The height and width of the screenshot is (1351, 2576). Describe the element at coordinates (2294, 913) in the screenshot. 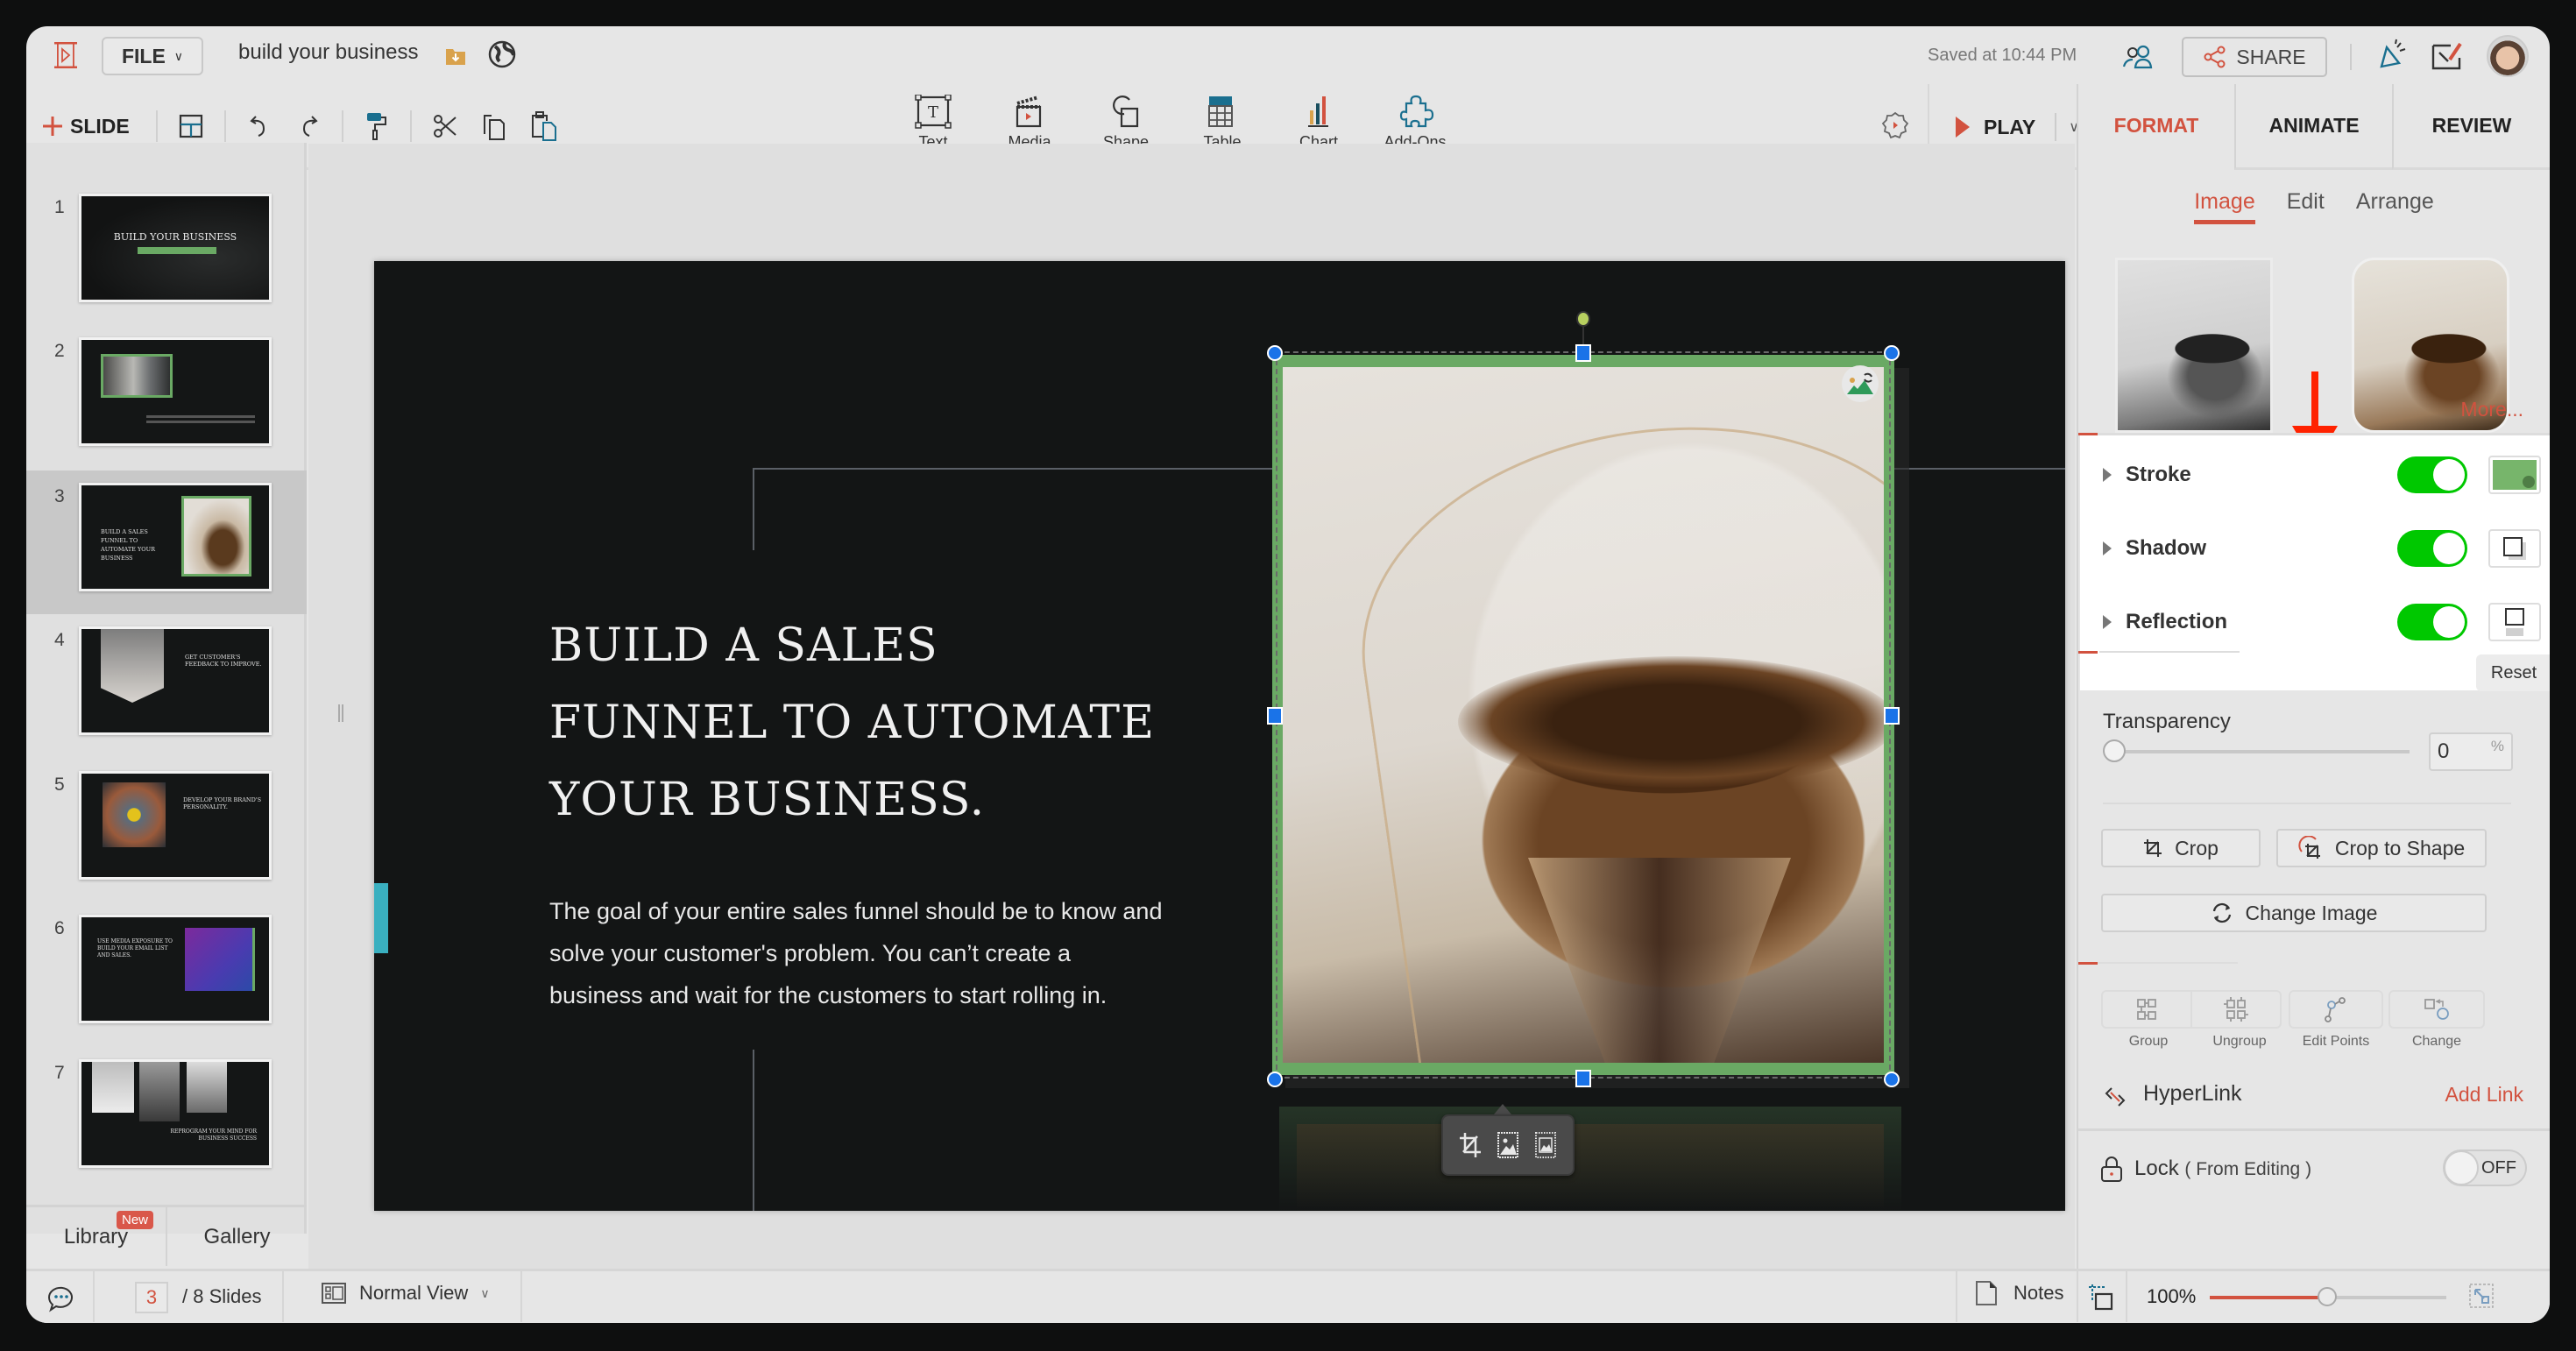

I see `change-image-button: Change Image` at that location.